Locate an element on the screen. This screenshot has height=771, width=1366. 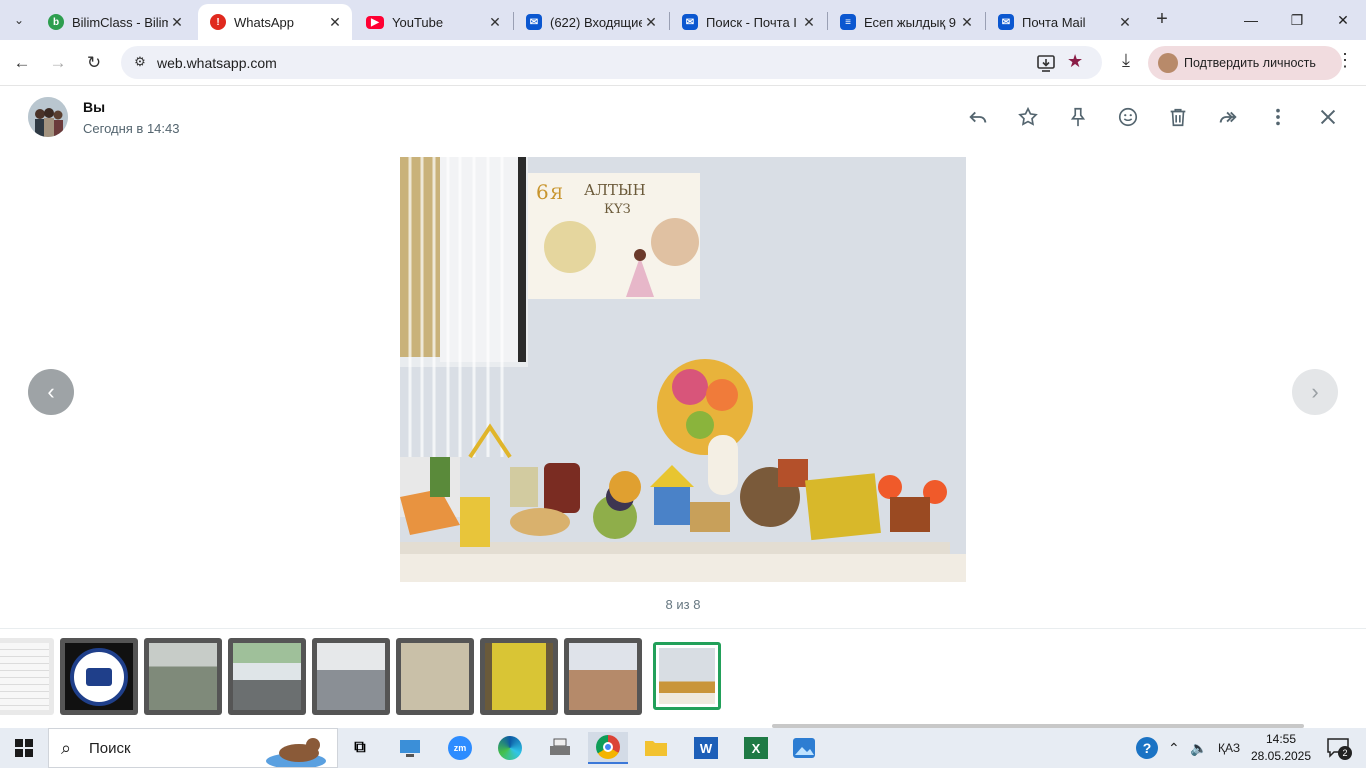
site-settings-icon: ⚙ is located at coordinates (140, 63).